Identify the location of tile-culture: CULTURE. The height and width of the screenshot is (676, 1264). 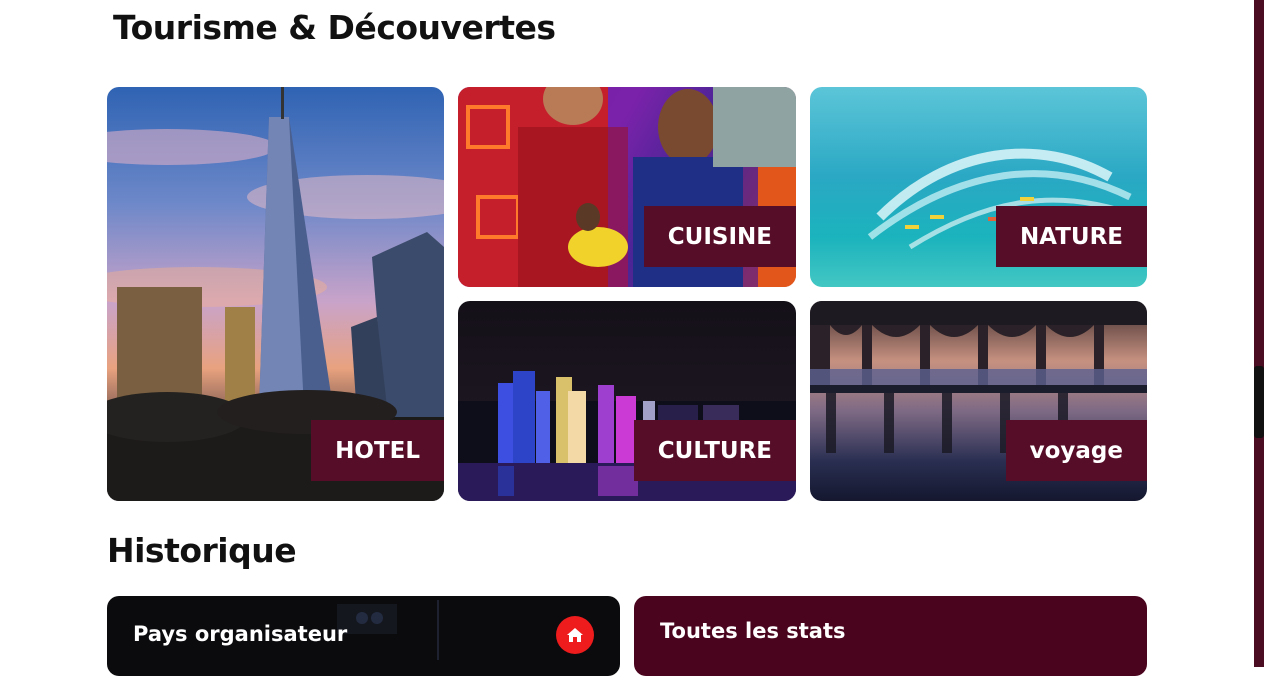
(627, 401).